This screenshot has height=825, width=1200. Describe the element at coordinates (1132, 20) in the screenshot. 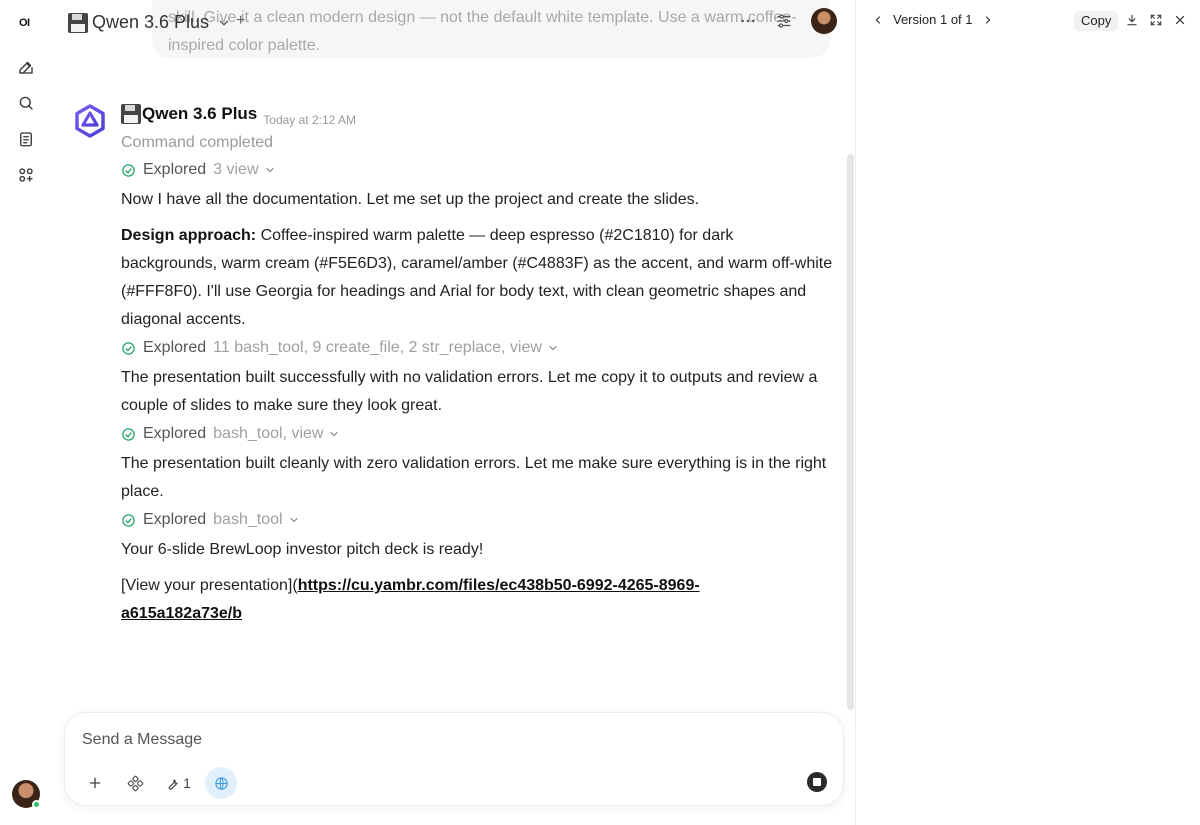

I see `download-icon` at that location.